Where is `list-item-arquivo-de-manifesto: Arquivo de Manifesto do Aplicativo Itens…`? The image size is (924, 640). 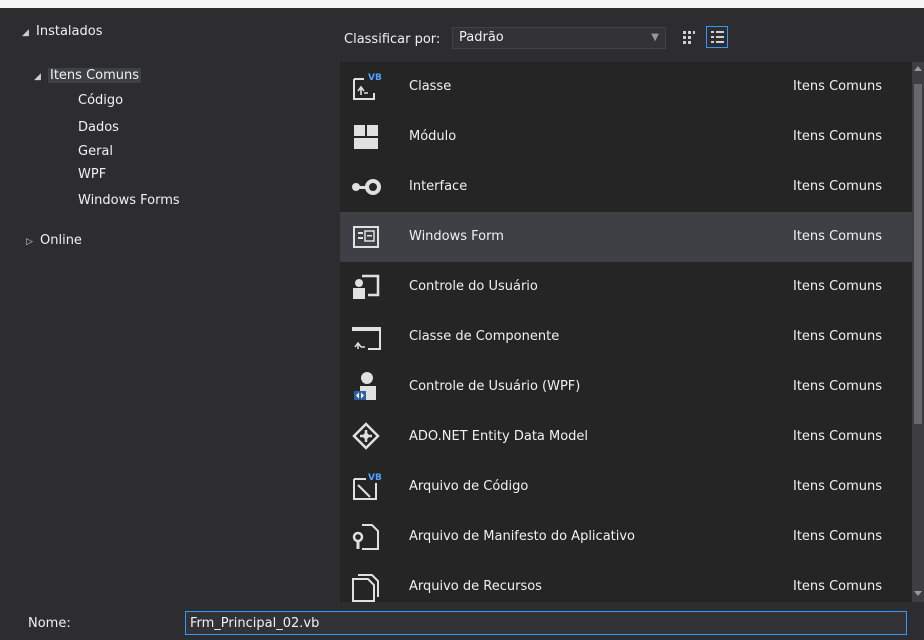 list-item-arquivo-de-manifesto: Arquivo de Manifesto do Aplicativo Itens… is located at coordinates (626, 537).